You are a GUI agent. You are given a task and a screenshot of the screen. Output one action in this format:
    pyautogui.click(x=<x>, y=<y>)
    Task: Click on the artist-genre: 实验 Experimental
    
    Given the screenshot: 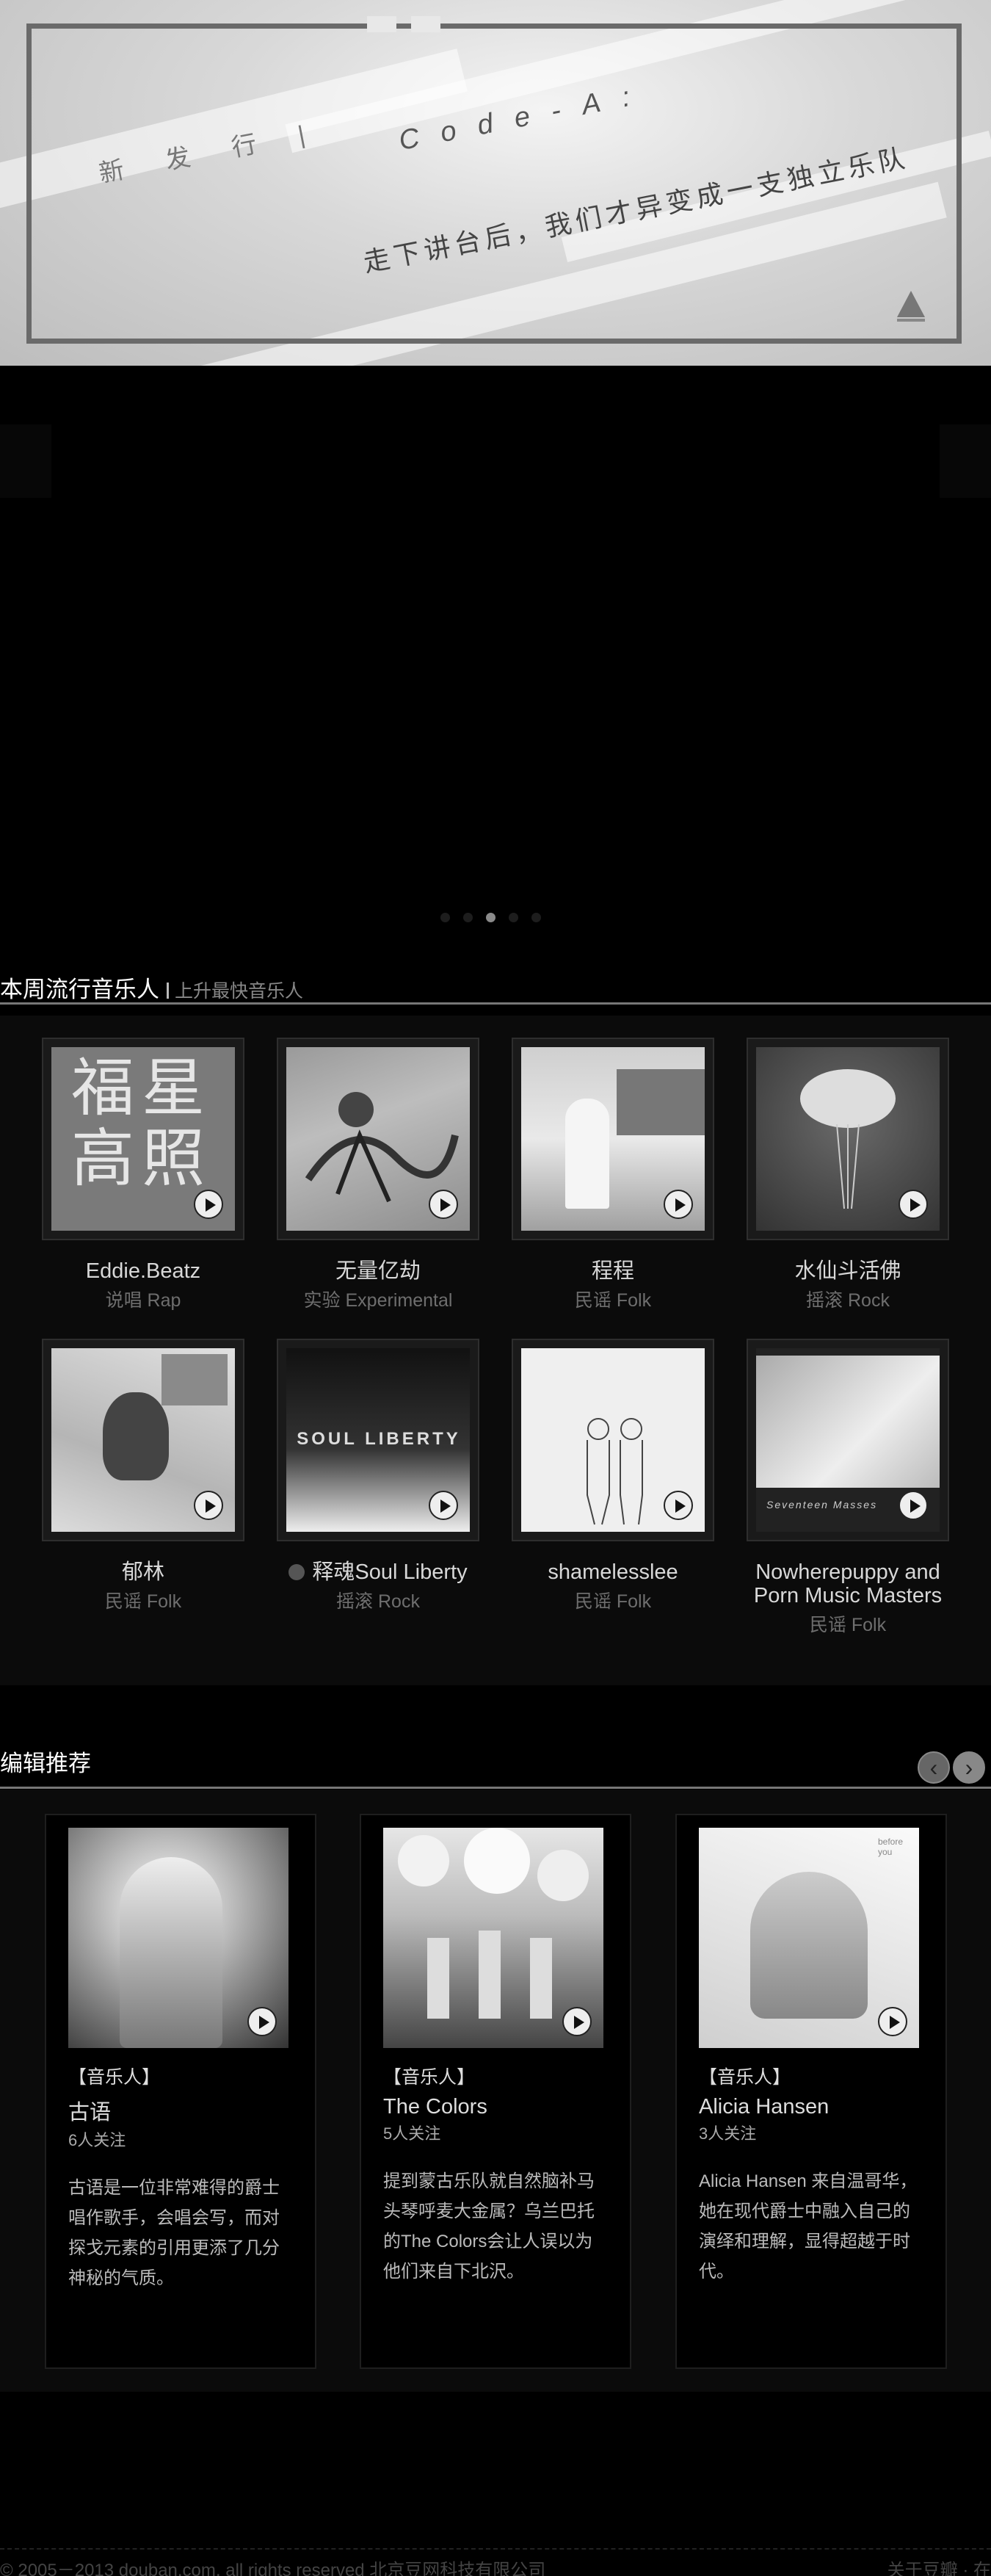 What is the action you would take?
    pyautogui.click(x=378, y=1299)
    